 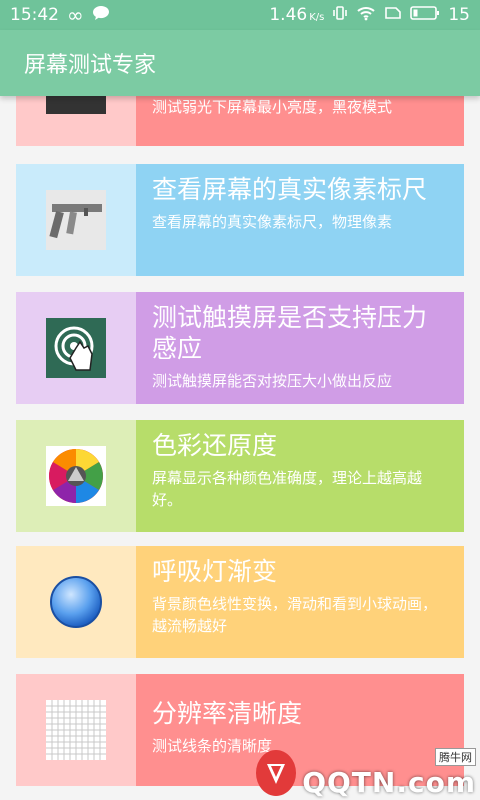 I want to click on battery-icon, so click(x=425, y=15).